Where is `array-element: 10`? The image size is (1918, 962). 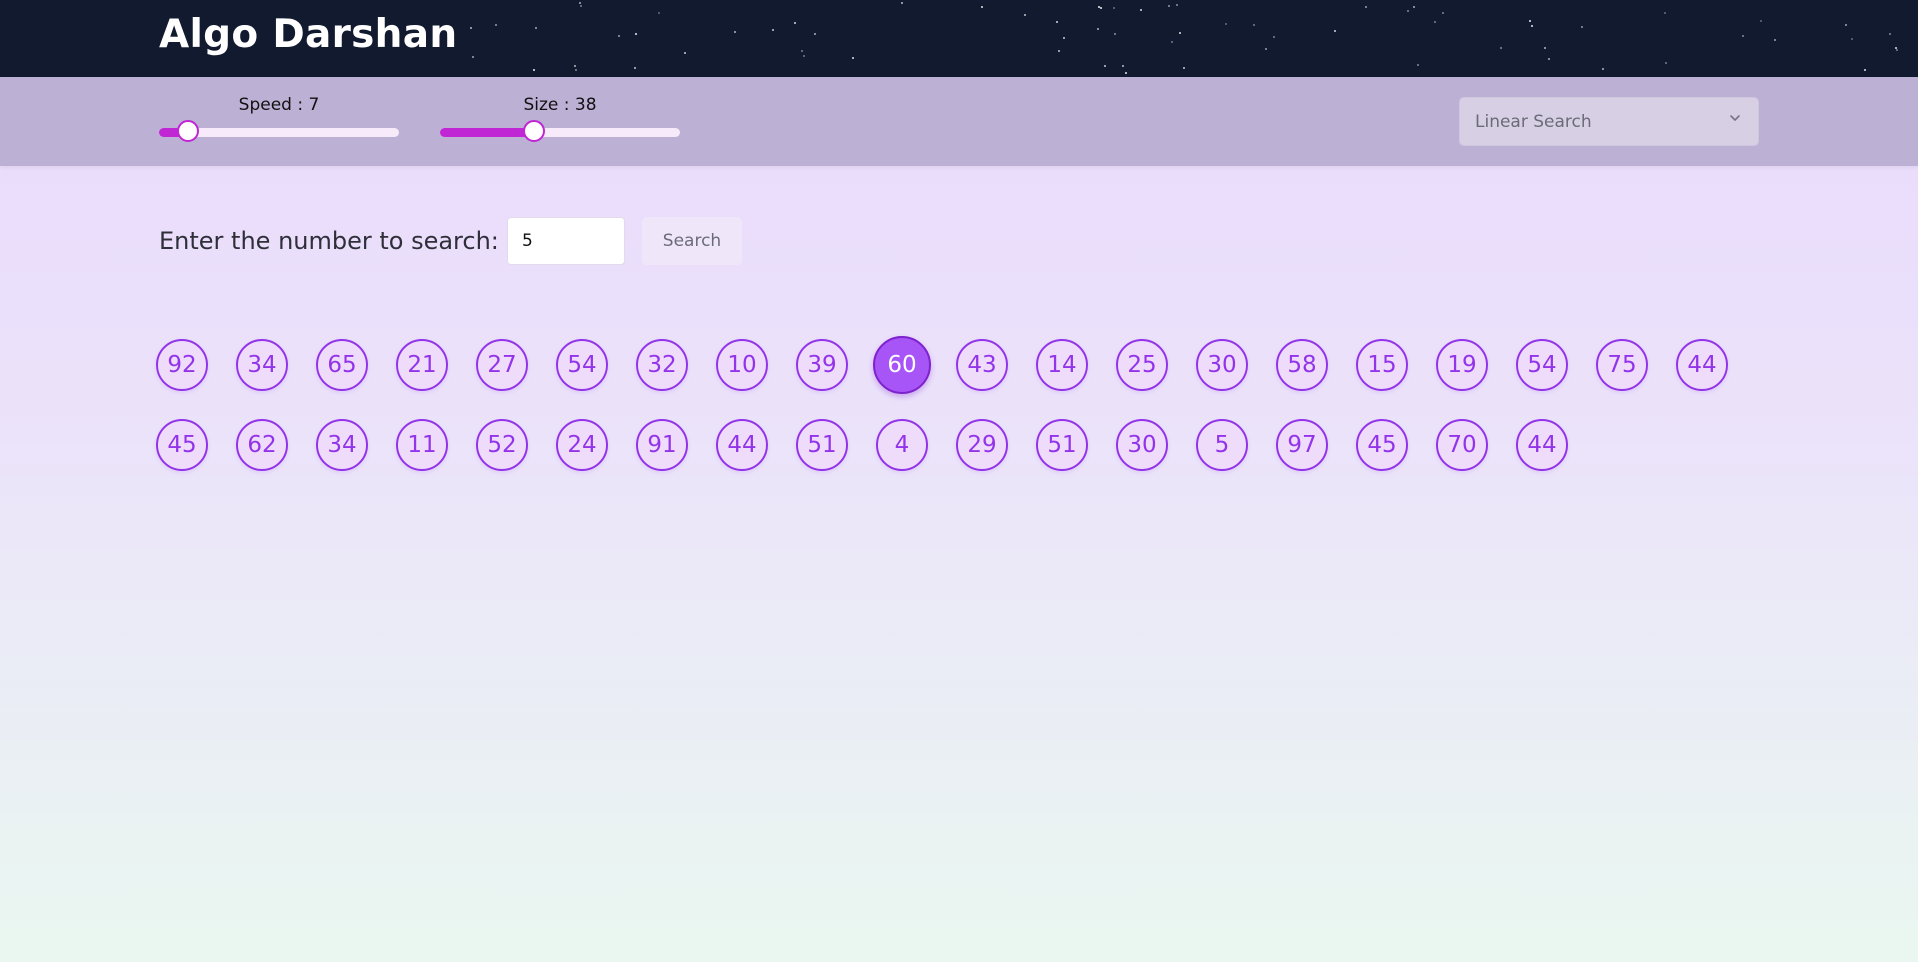 array-element: 10 is located at coordinates (742, 365).